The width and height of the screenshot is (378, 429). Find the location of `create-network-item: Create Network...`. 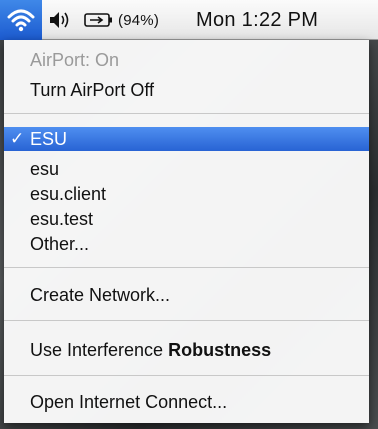

create-network-item: Create Network... is located at coordinates (186, 295).